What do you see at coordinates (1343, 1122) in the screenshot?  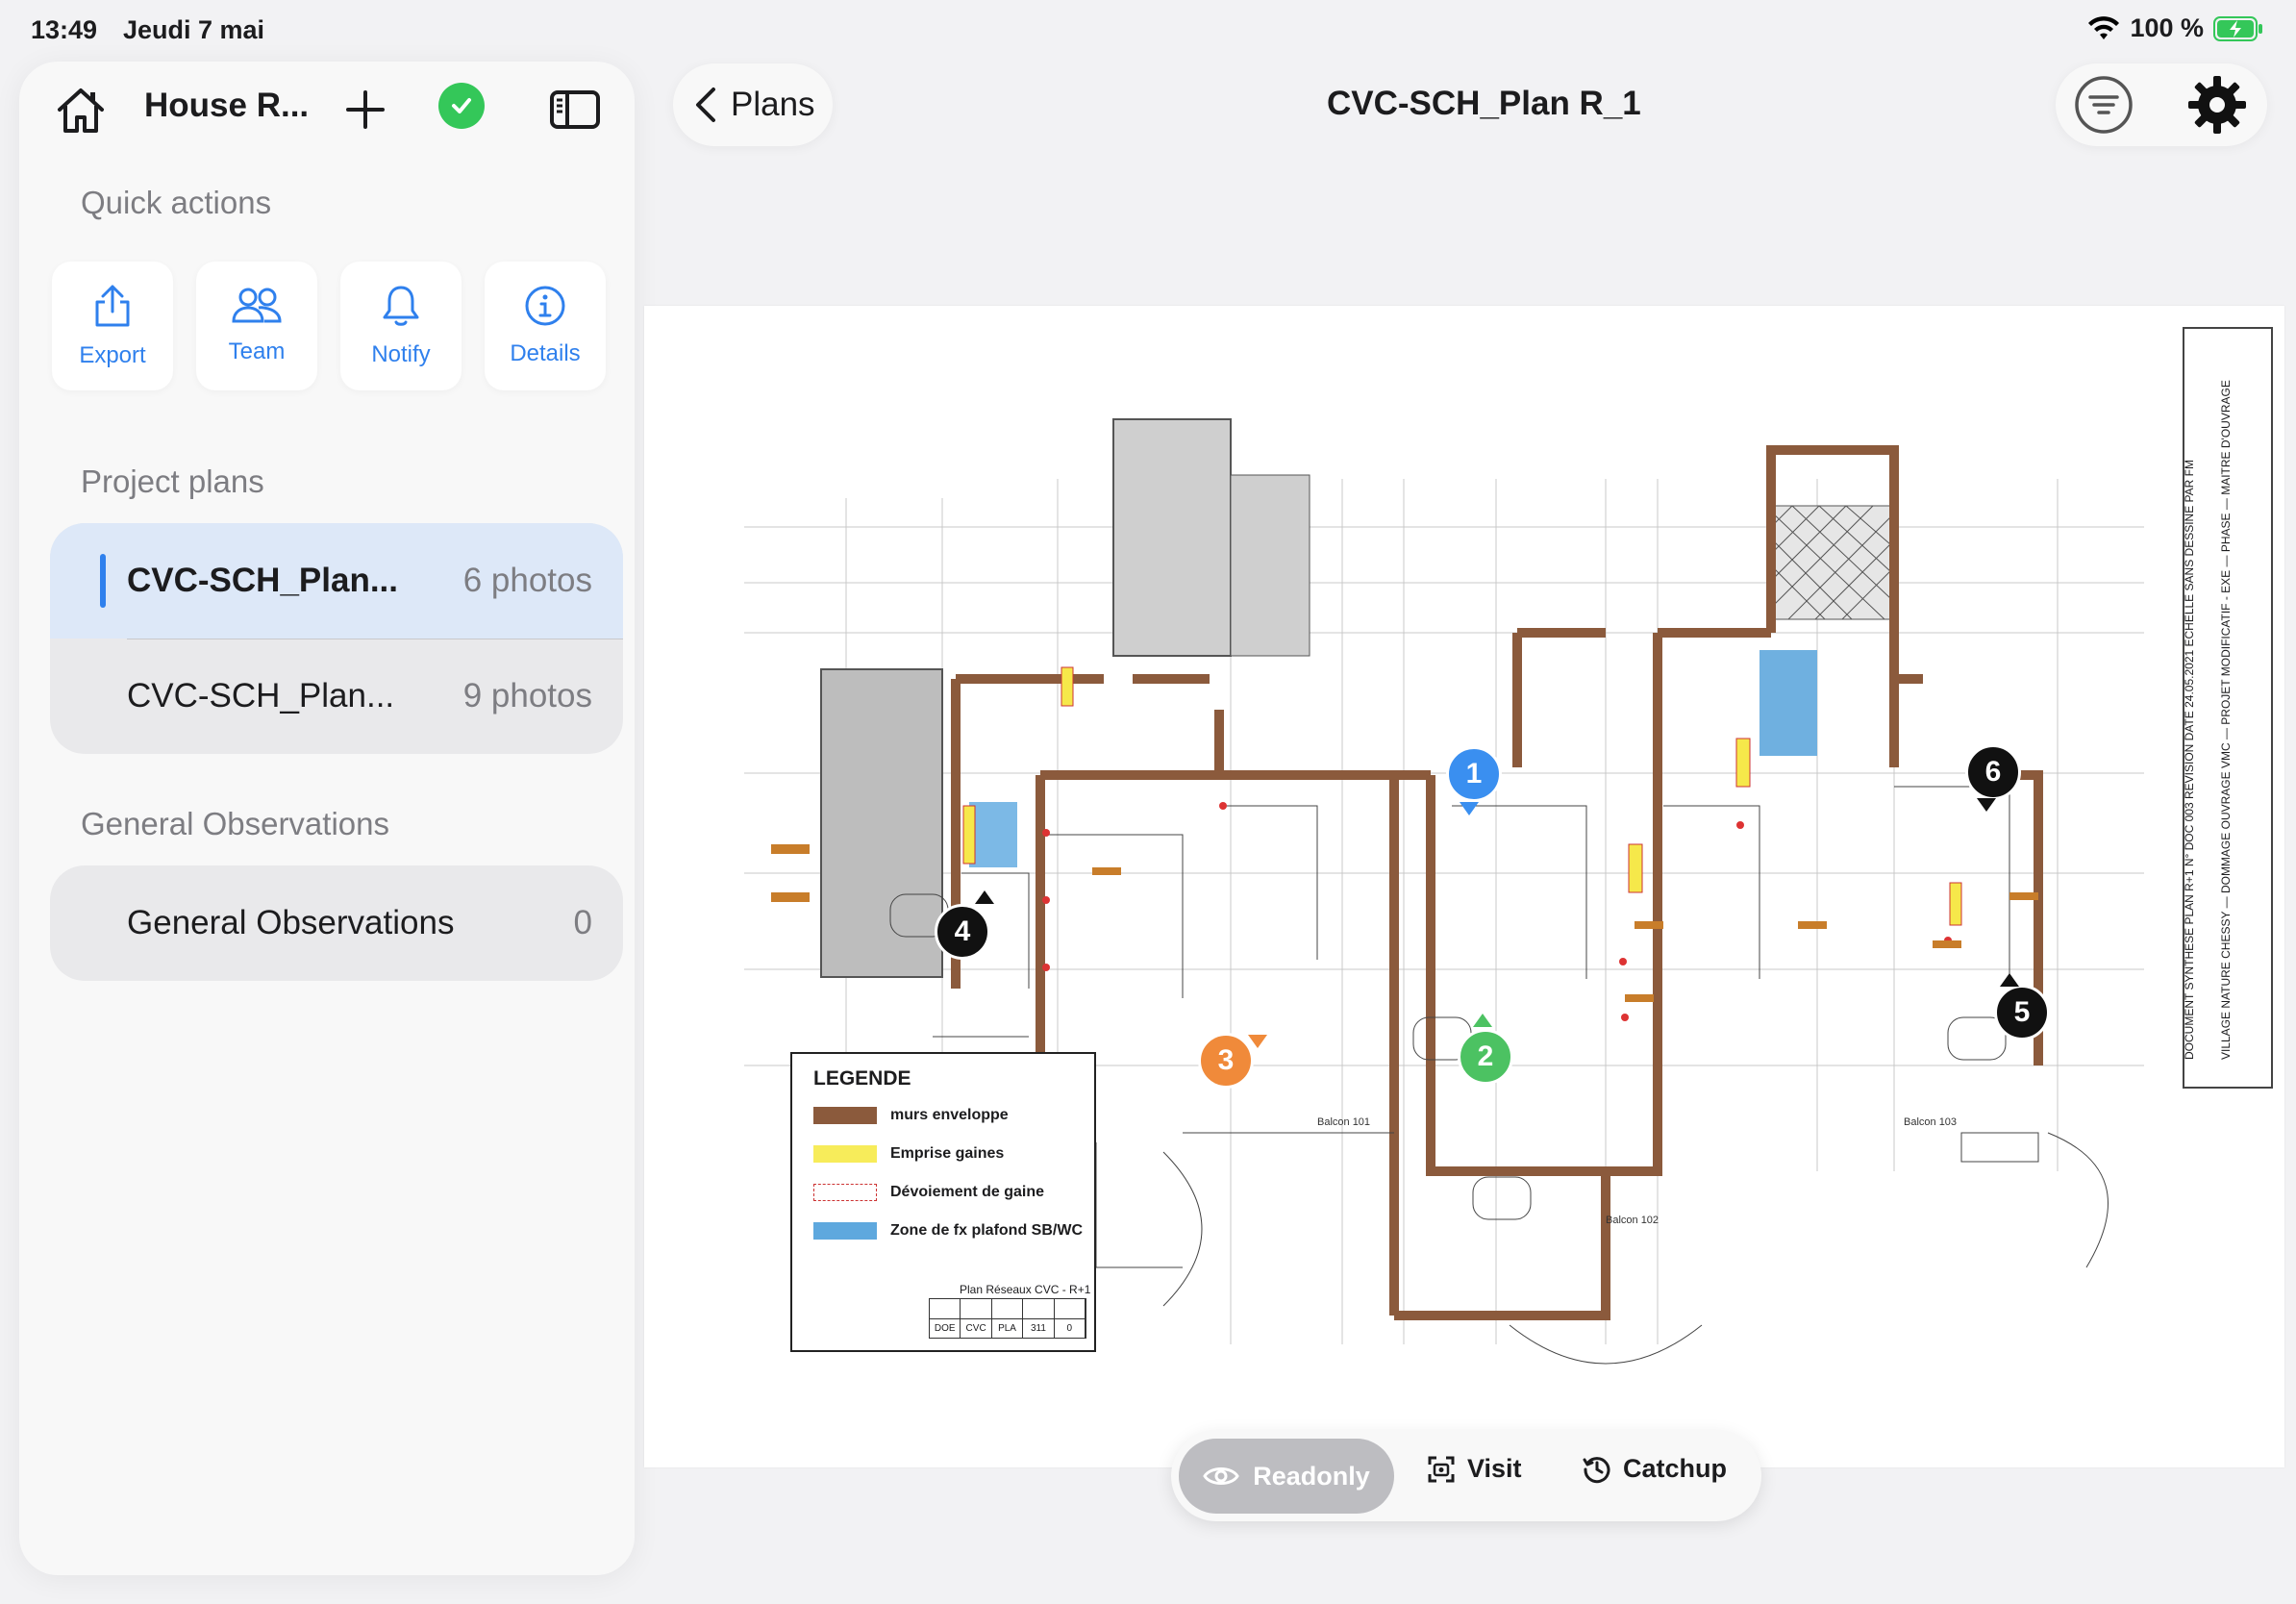 I see `balcony-label-101: Balcon 101` at bounding box center [1343, 1122].